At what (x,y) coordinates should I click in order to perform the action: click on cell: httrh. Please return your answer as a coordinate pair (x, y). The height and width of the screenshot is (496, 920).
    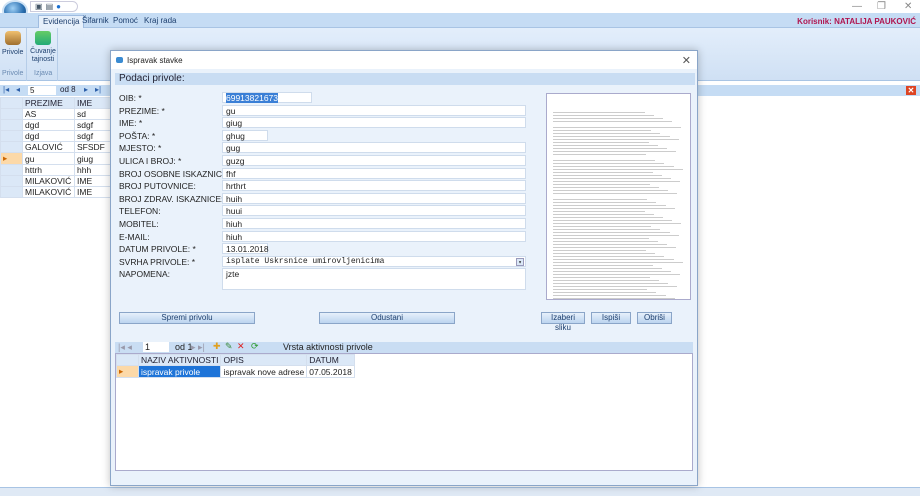
    Looking at the image, I should click on (48, 170).